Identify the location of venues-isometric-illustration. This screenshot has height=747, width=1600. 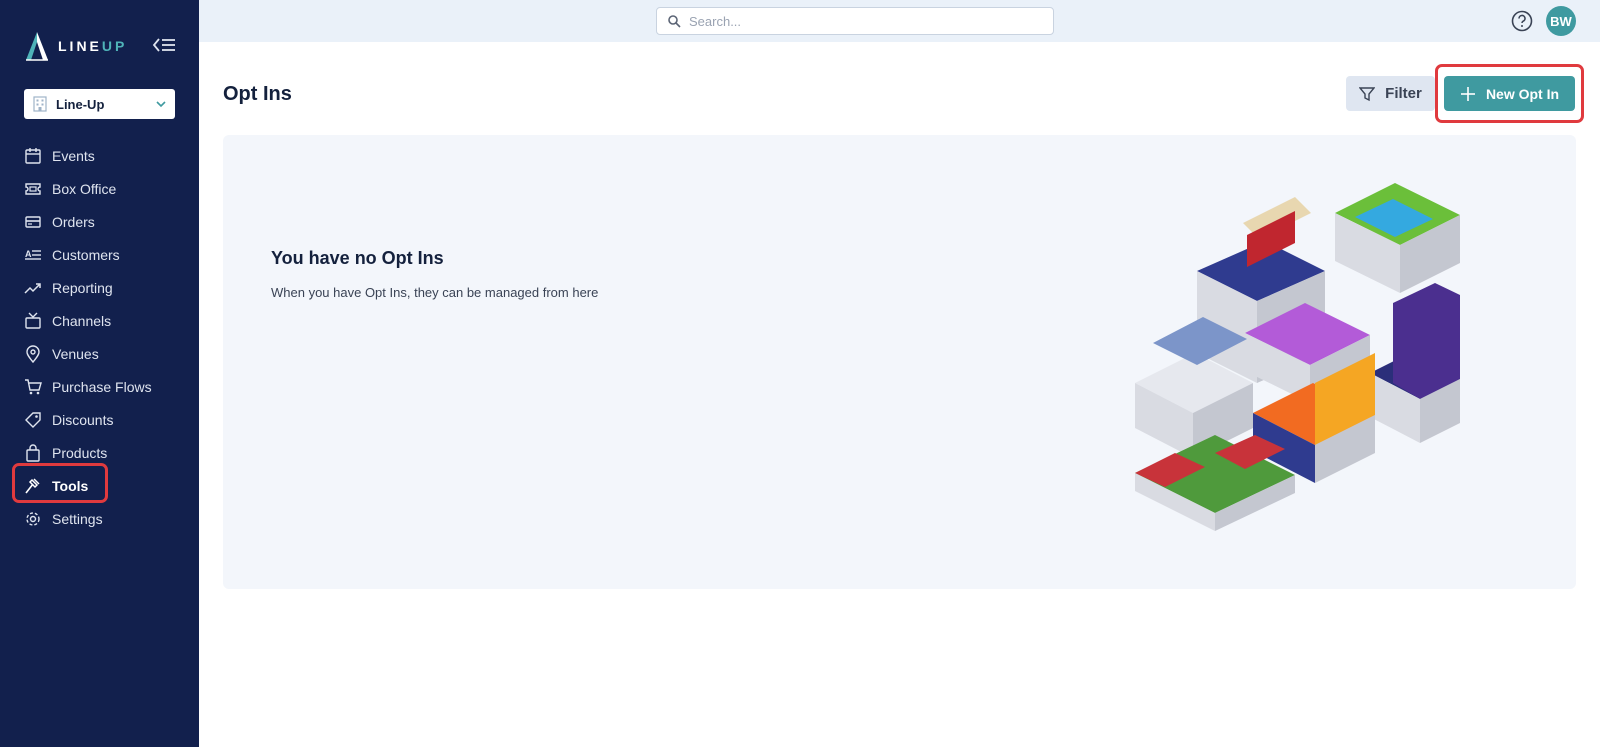
(1297, 357).